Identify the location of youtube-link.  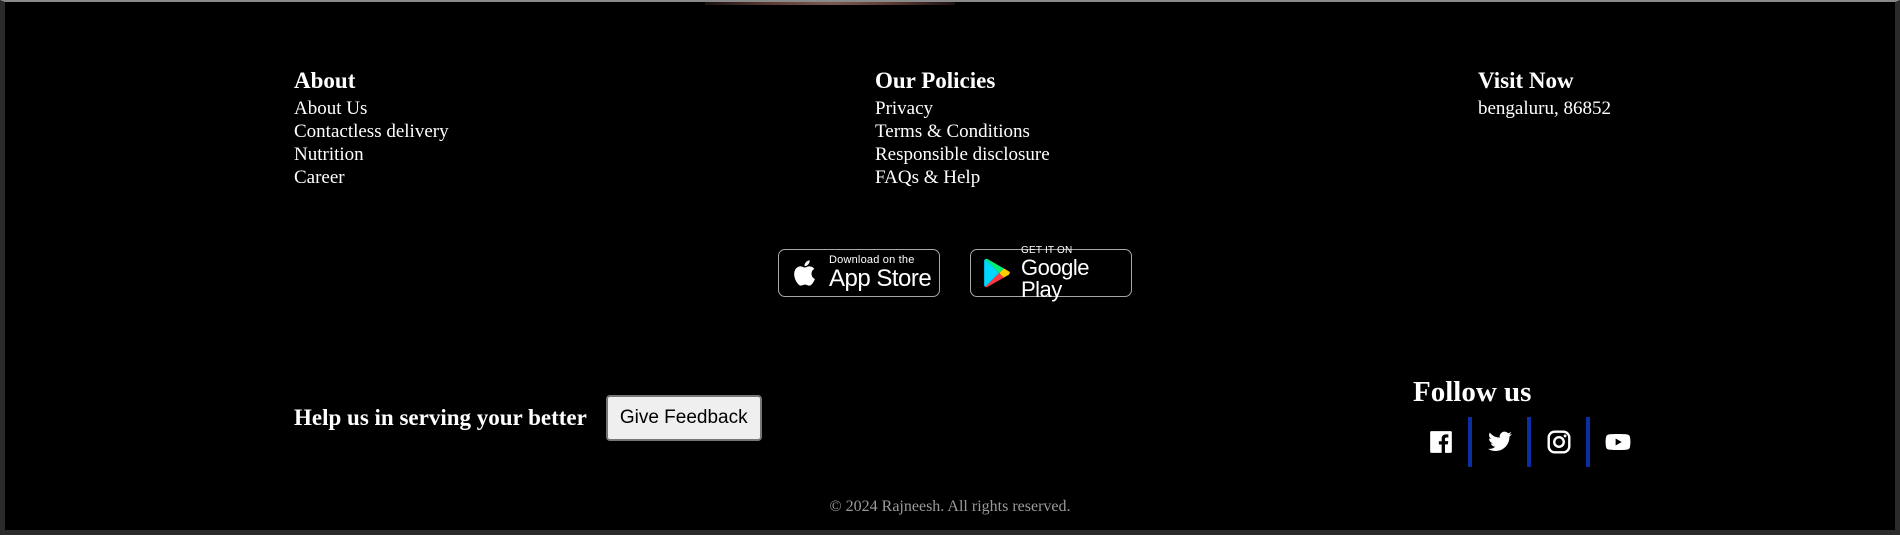
(1617, 442).